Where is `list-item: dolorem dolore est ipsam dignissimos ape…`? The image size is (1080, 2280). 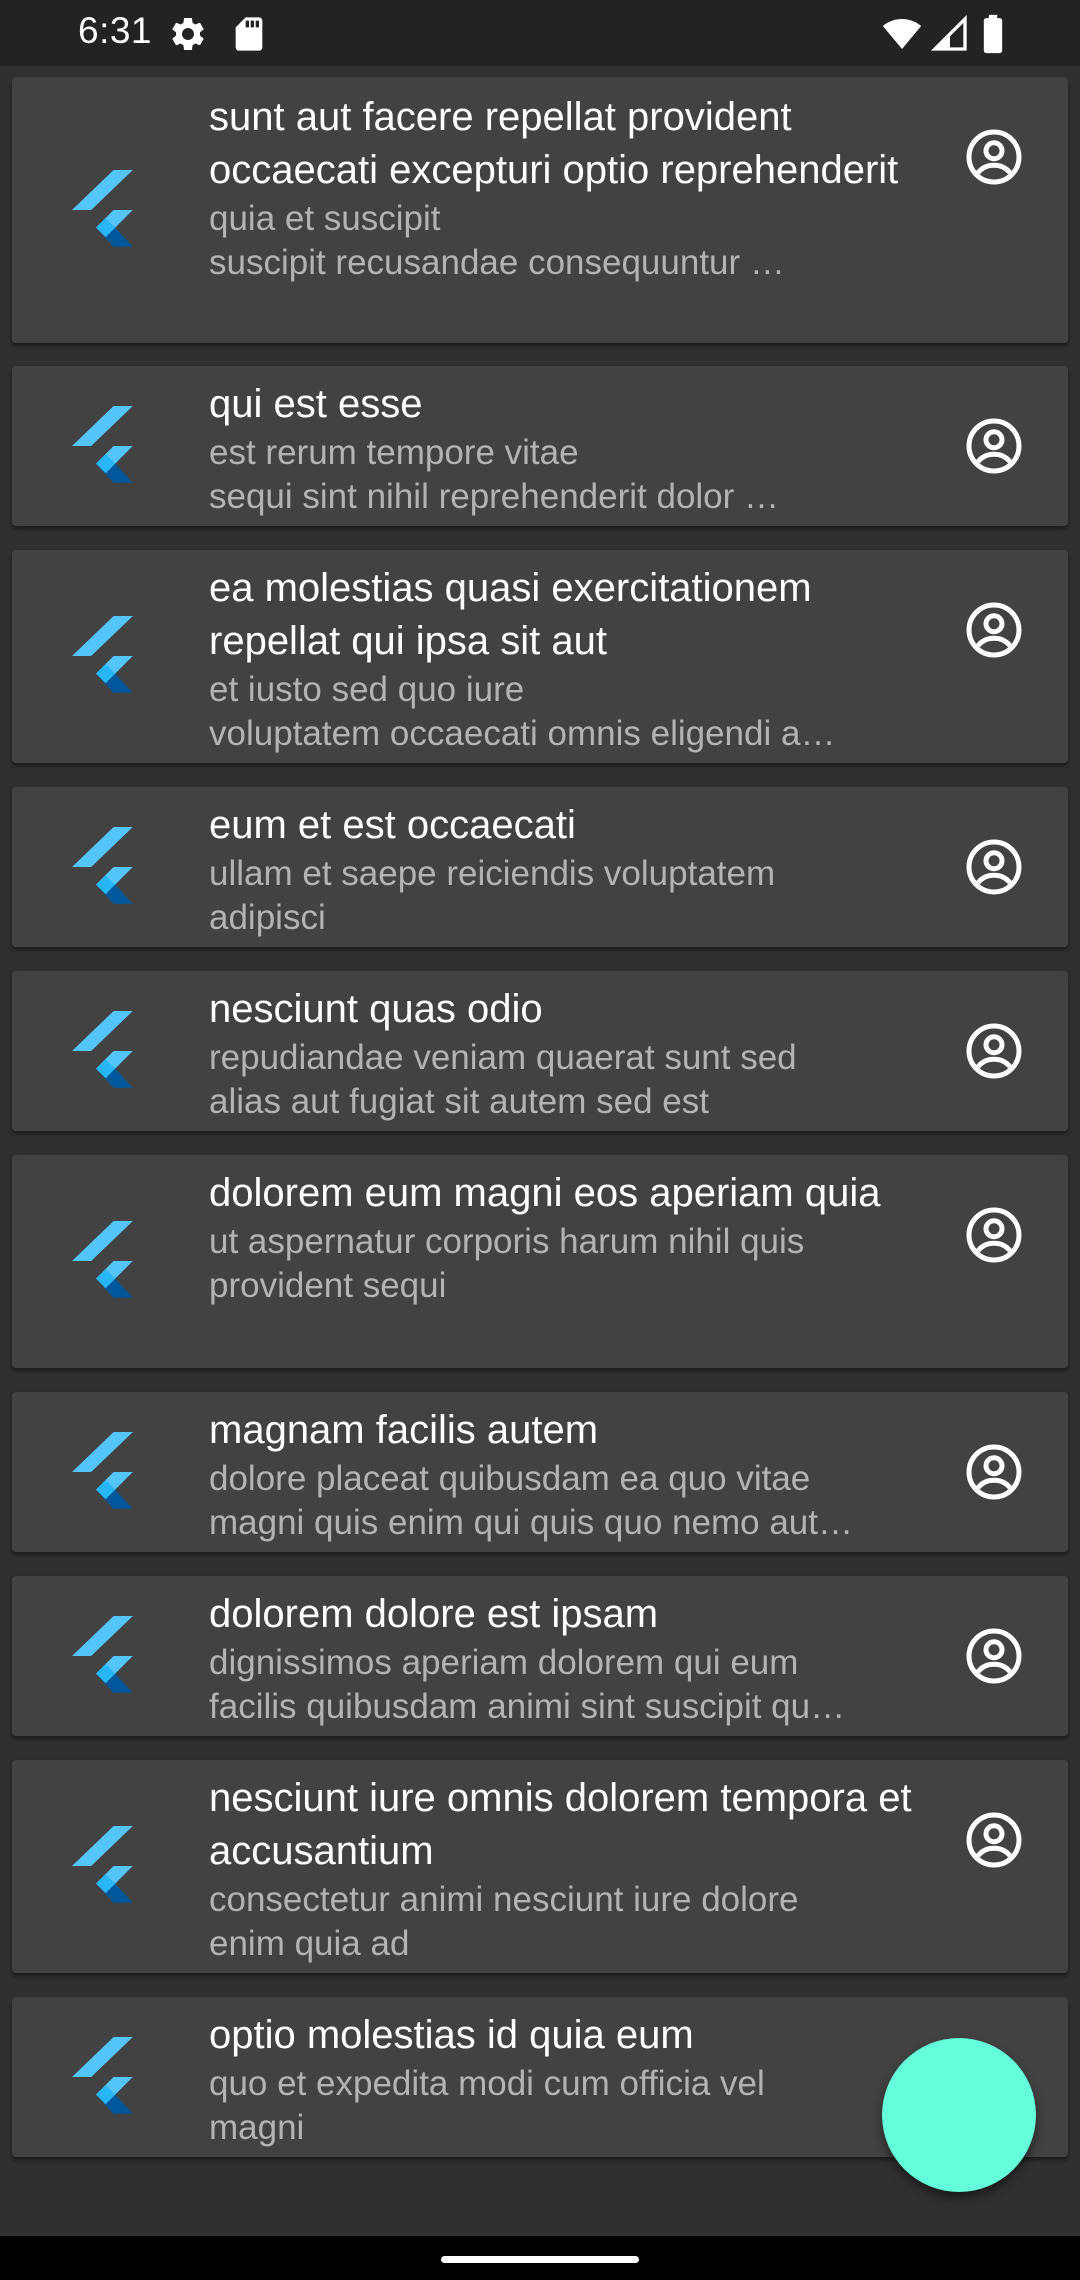 list-item: dolorem dolore est ipsam dignissimos ape… is located at coordinates (540, 1656).